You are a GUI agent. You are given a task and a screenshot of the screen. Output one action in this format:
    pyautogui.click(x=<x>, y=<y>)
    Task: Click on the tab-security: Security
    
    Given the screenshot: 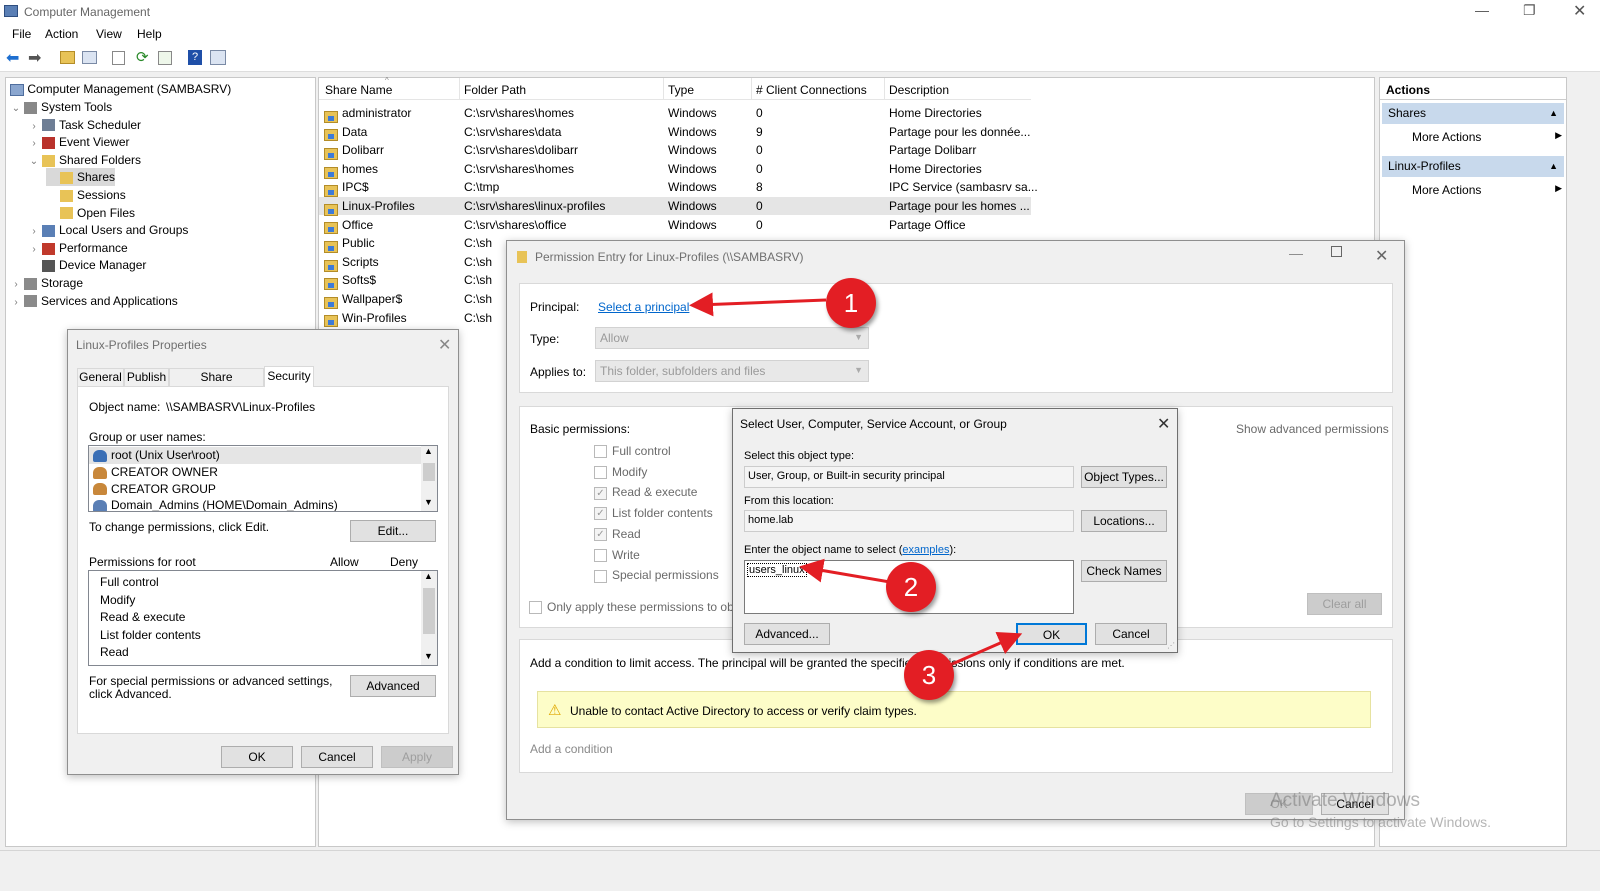 What is the action you would take?
    pyautogui.click(x=289, y=376)
    